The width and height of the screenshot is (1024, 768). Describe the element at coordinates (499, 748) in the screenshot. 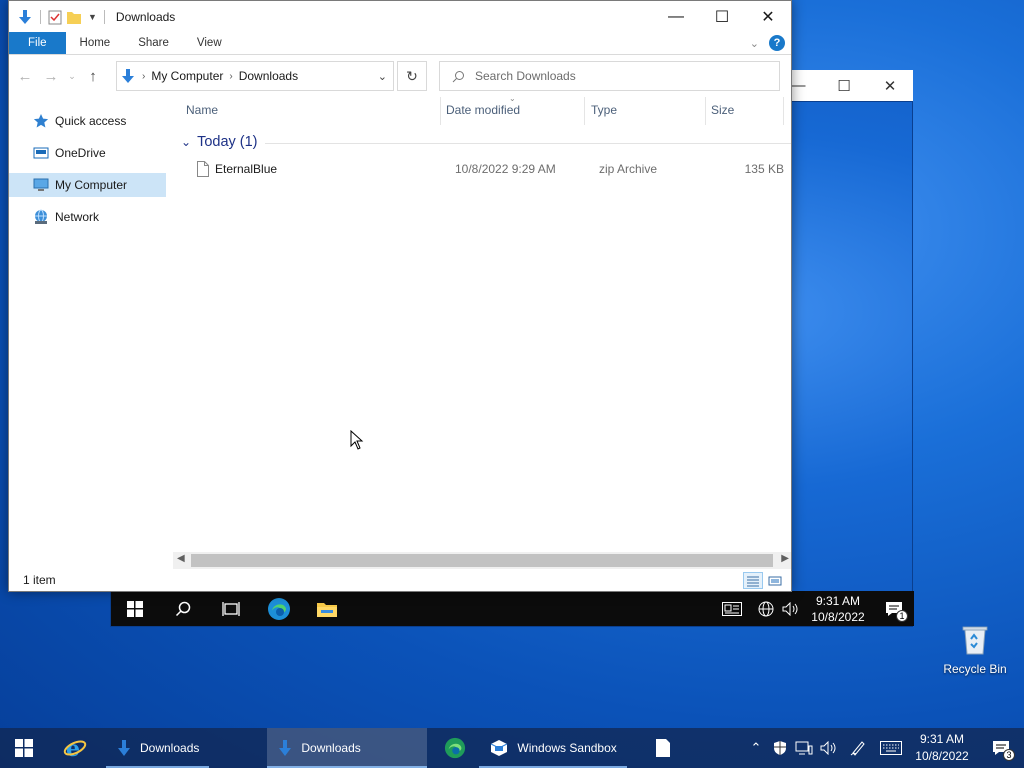

I see `windows-sandbox-icon` at that location.